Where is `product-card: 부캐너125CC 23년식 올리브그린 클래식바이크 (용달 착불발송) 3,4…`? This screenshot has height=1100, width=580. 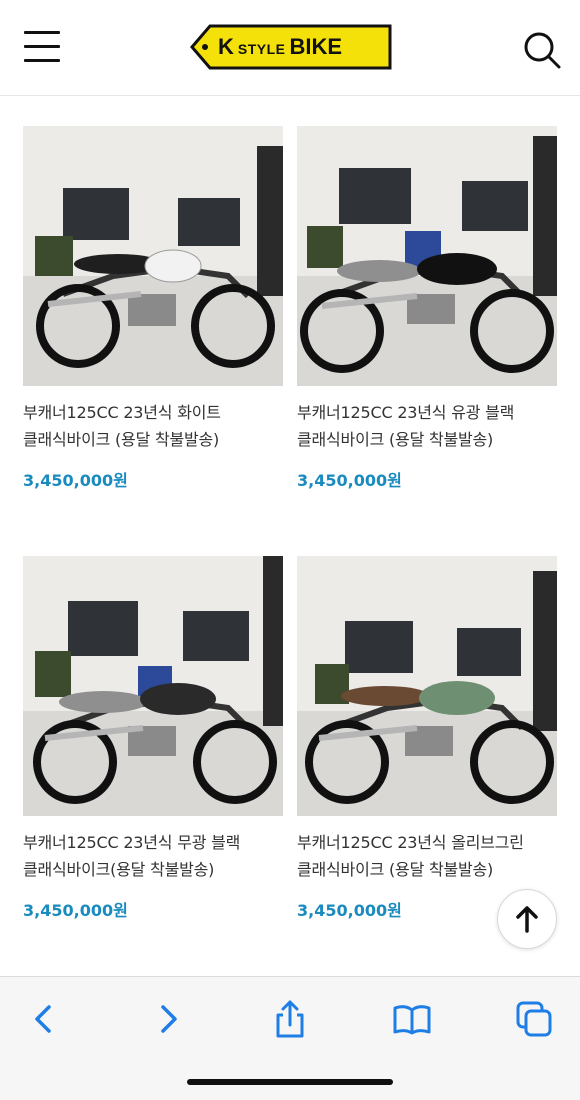
product-card: 부캐너125CC 23년식 올리브그린 클래식바이크 (용달 착불발송) 3,4… is located at coordinates (427, 738).